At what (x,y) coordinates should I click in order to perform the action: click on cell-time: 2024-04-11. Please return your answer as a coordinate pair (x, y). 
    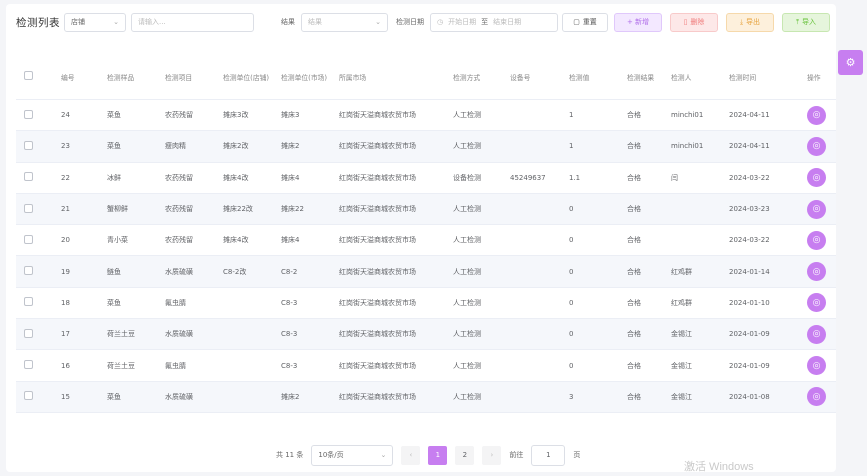
    Looking at the image, I should click on (749, 115).